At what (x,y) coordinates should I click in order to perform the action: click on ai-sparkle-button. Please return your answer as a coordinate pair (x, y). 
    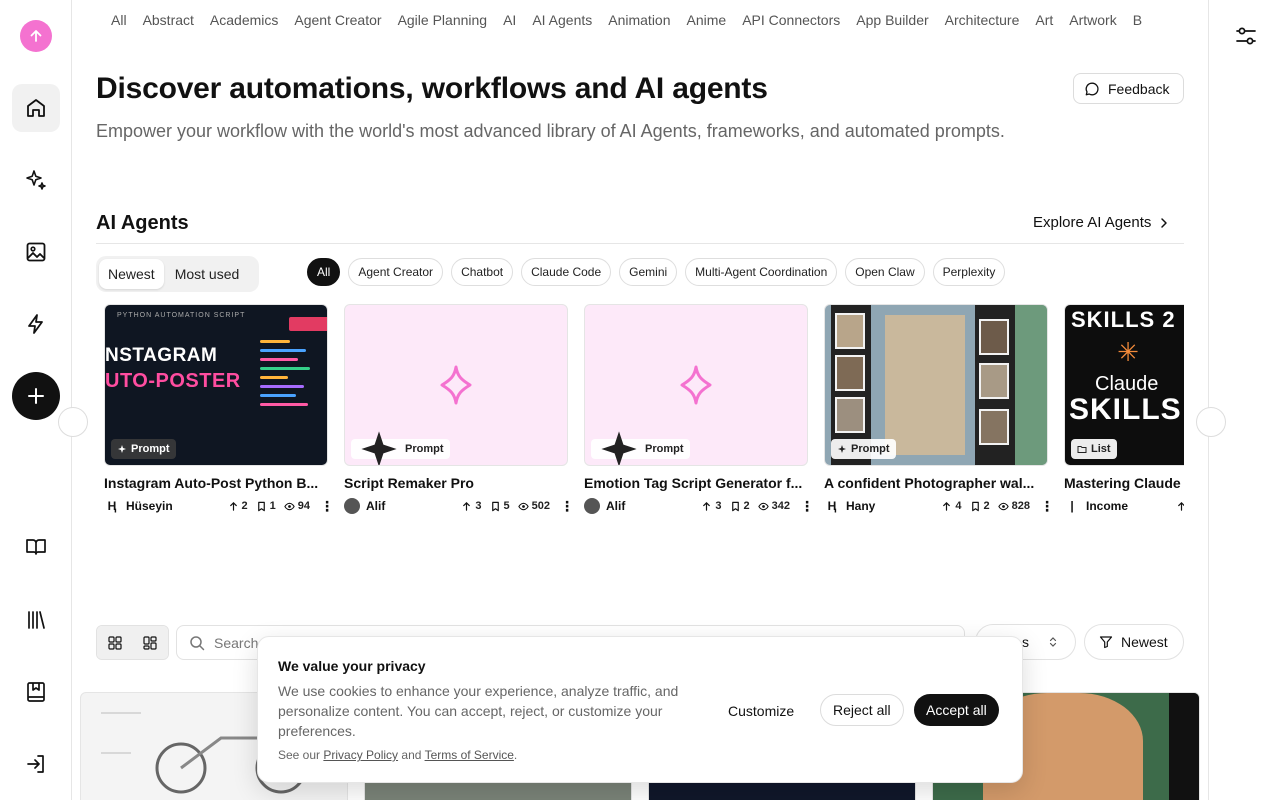
    Looking at the image, I should click on (36, 180).